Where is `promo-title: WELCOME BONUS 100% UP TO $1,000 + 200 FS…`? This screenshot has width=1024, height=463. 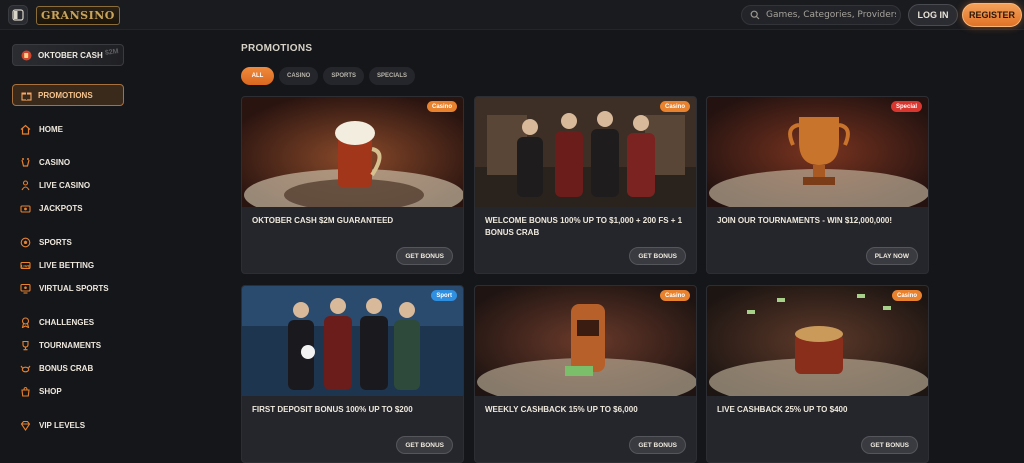
promo-title: WELCOME BONUS 100% UP TO $1,000 + 200 FS… is located at coordinates (584, 226).